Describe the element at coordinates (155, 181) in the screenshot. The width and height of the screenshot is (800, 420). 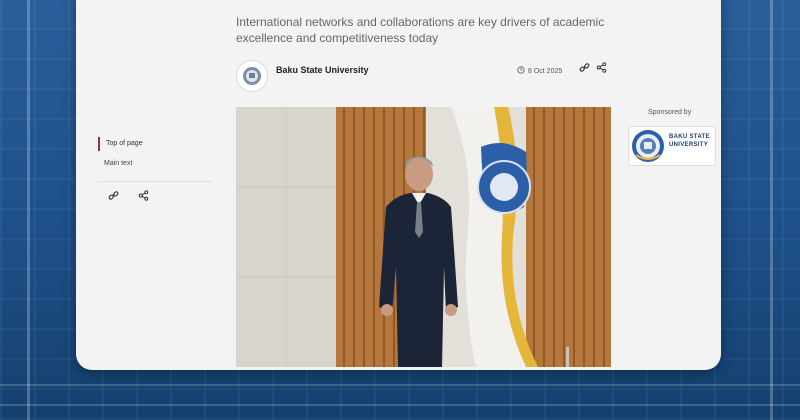
I see `toc-divider` at that location.